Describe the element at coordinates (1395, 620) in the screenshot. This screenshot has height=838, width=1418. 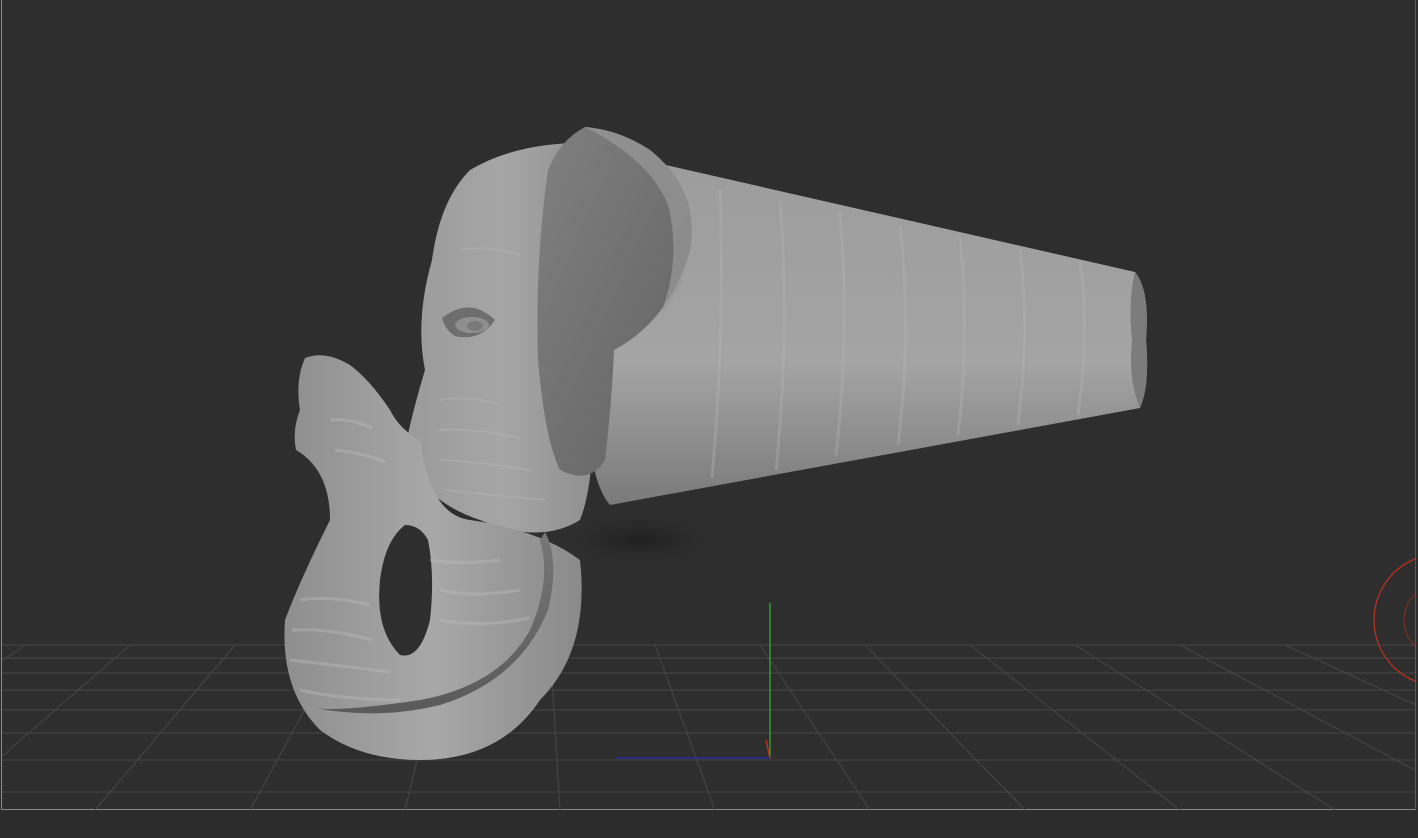
I see `rotate-gizmo` at that location.